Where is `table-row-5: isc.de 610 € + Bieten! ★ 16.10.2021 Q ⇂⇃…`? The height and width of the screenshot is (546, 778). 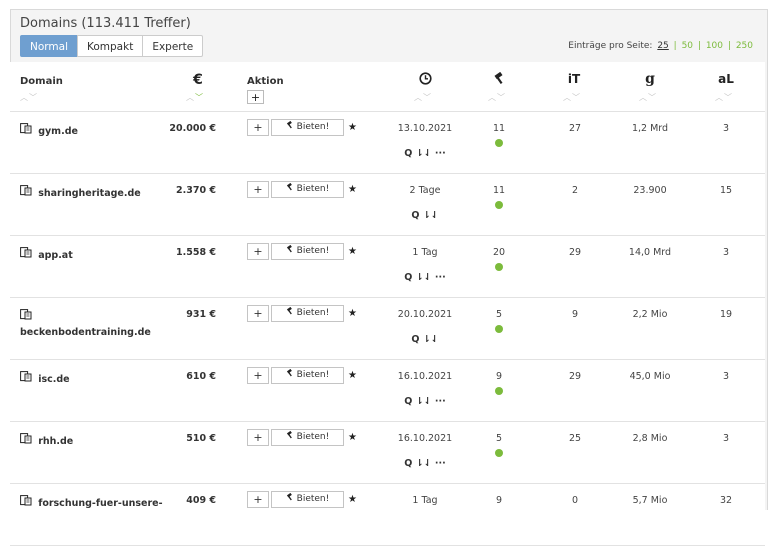 table-row-5: isc.de 610 € + Bieten! ★ 16.10.2021 Q ⇂⇃… is located at coordinates (387, 391).